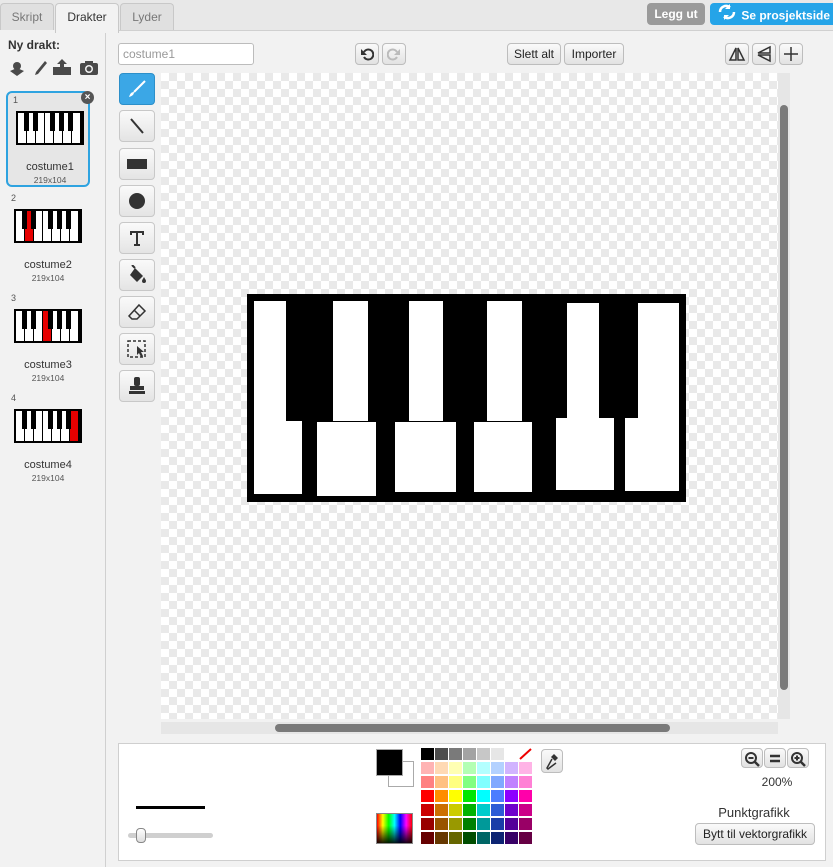  I want to click on color-picker-spectrum, so click(394, 828).